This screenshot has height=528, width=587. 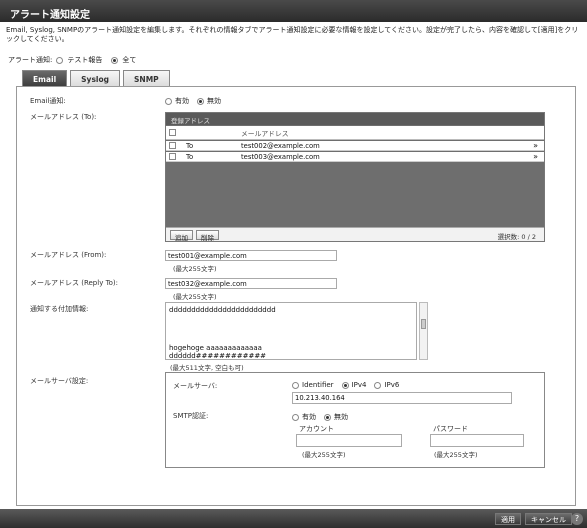 What do you see at coordinates (195, 101) in the screenshot?
I see `email-notify-options: 有効 無効` at bounding box center [195, 101].